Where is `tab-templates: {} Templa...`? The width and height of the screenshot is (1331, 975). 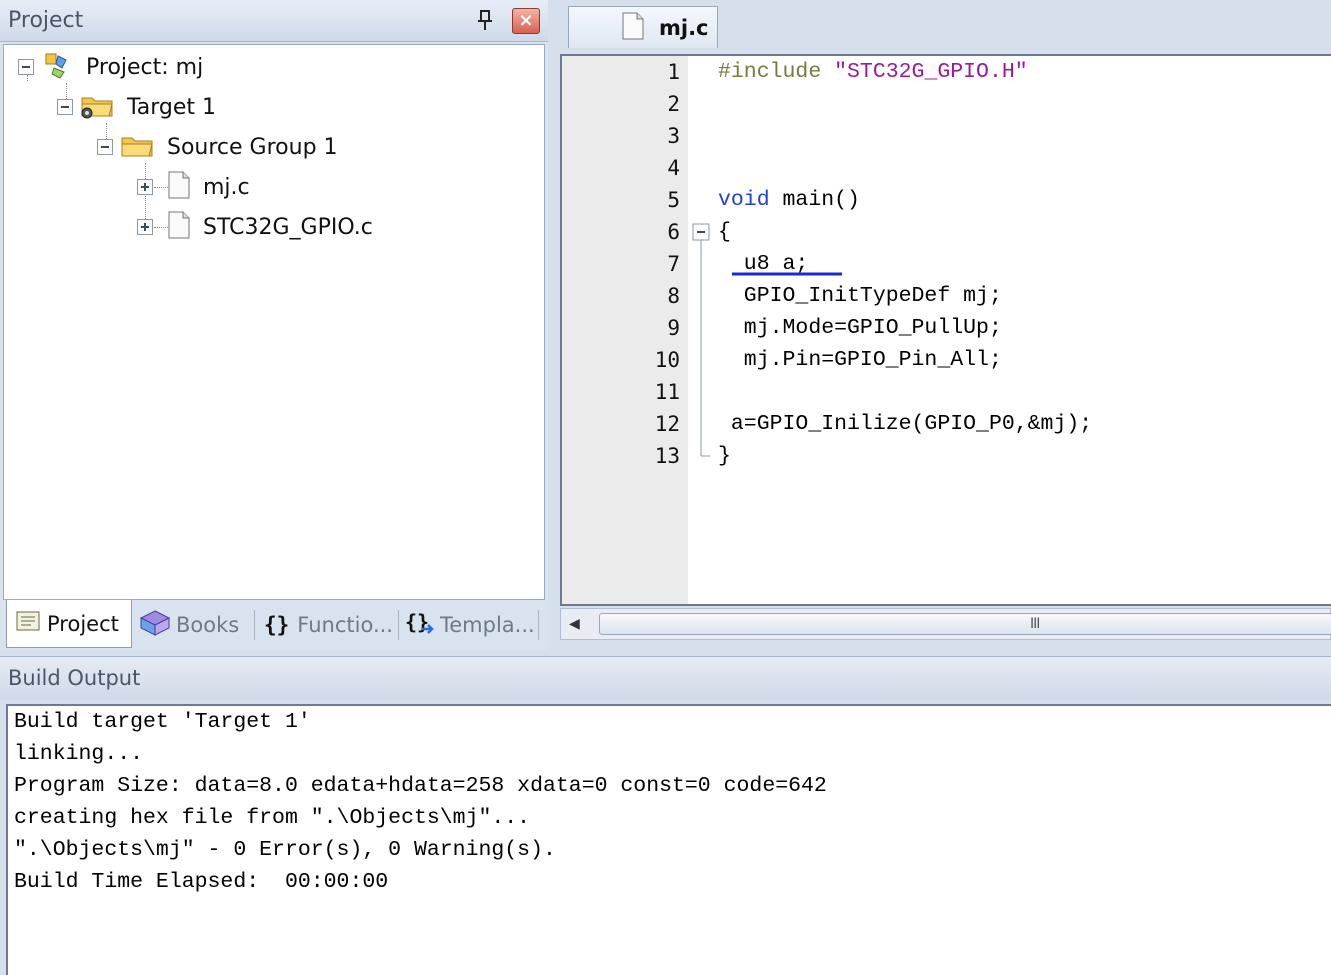 tab-templates: {} Templa... is located at coordinates (471, 625).